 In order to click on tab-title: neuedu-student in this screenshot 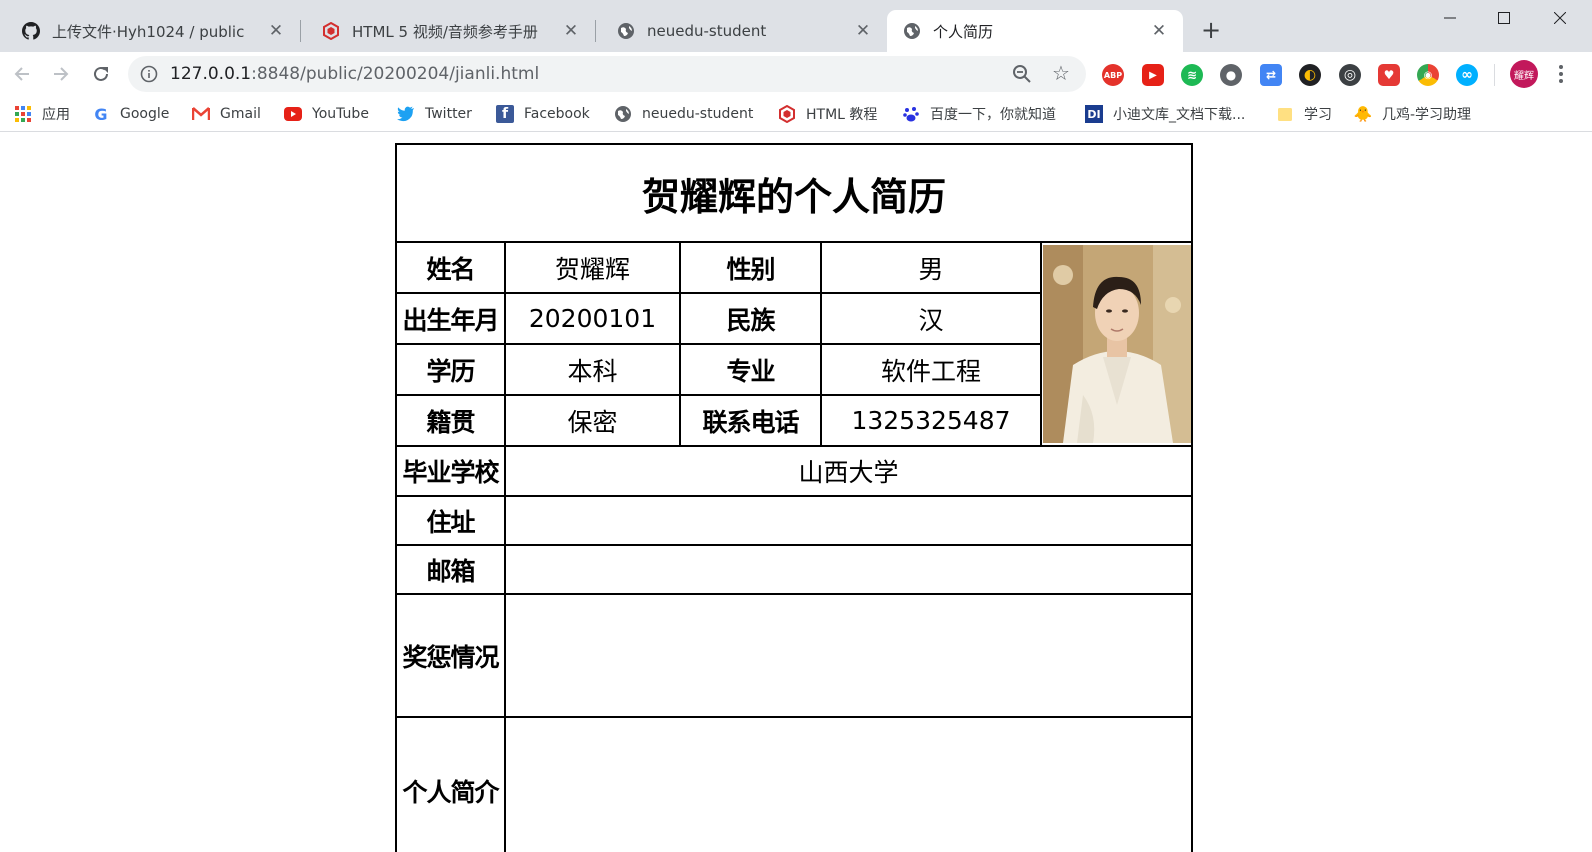, I will do `click(707, 31)`.